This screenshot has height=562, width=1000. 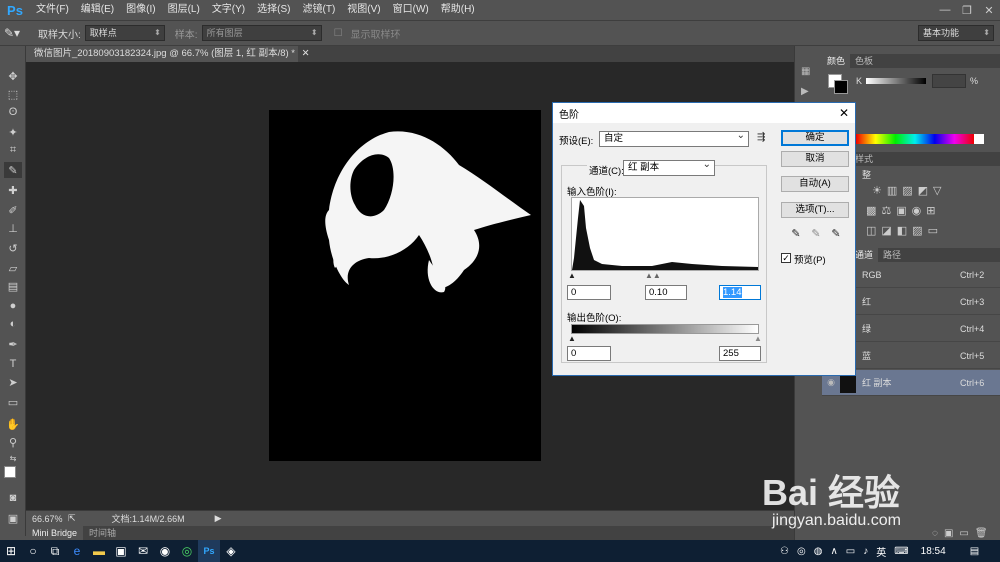 I want to click on color-ramp, so click(x=915, y=139).